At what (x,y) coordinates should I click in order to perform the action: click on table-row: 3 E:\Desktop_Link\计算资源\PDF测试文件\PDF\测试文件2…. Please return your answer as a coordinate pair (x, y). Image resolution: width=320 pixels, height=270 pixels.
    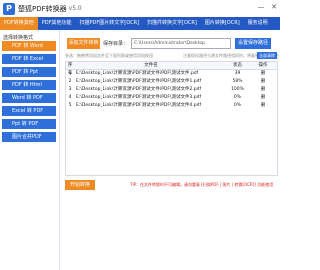
    Looking at the image, I should click on (171, 90).